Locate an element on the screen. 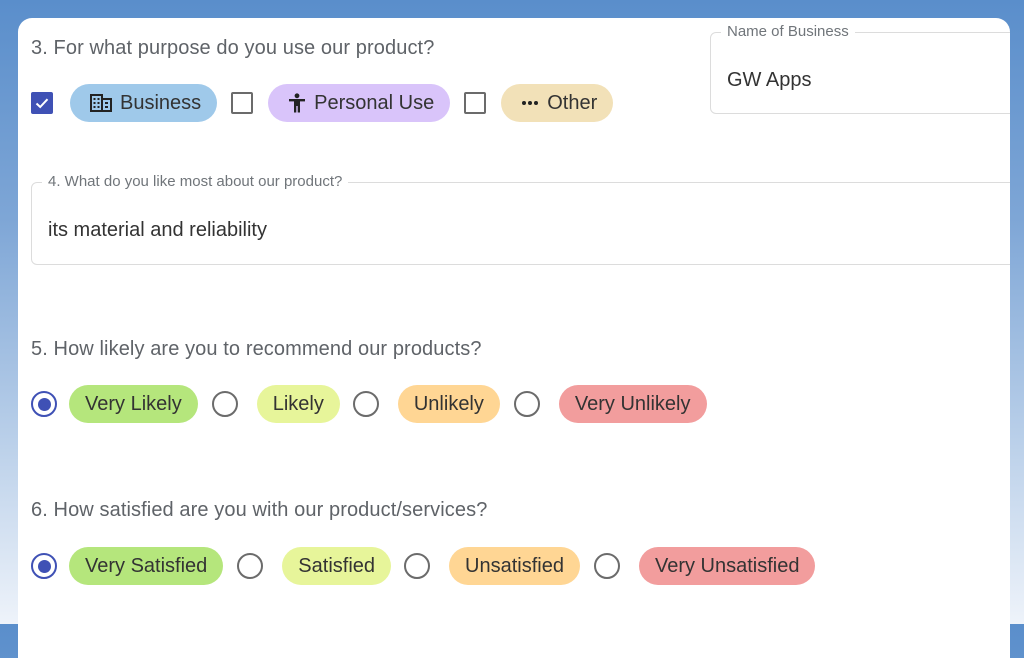 This screenshot has height=658, width=1024. business-name-field: Name of Business GW Apps is located at coordinates (860, 68).